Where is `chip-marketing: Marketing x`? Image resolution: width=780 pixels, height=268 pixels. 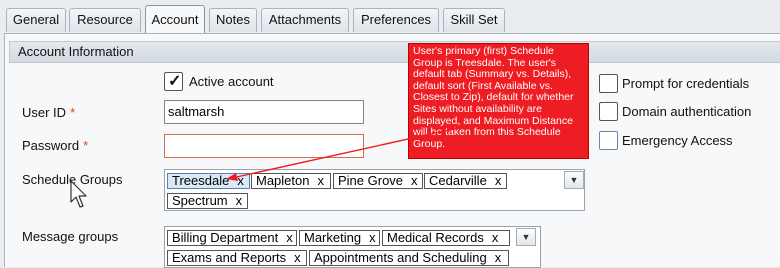
chip-marketing: Marketing x is located at coordinates (339, 238).